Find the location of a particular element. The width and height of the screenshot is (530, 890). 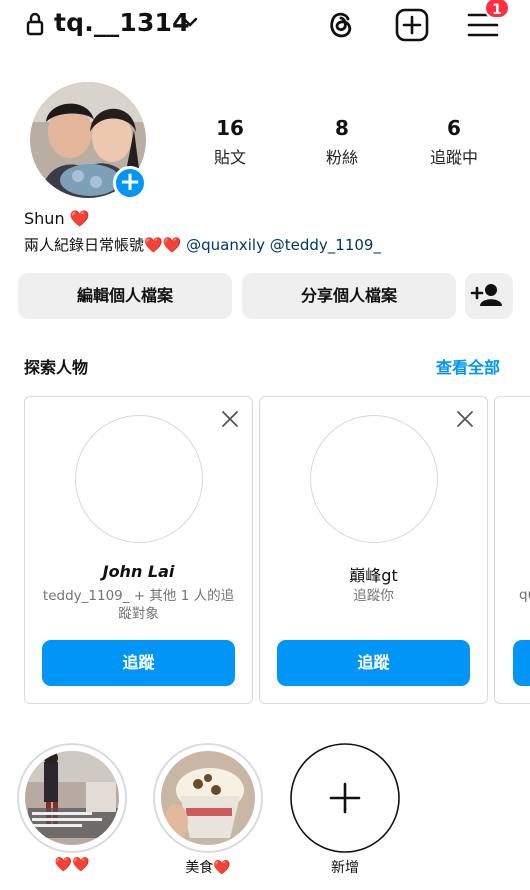

profile-name: Shun ❤️ is located at coordinates (57, 218).